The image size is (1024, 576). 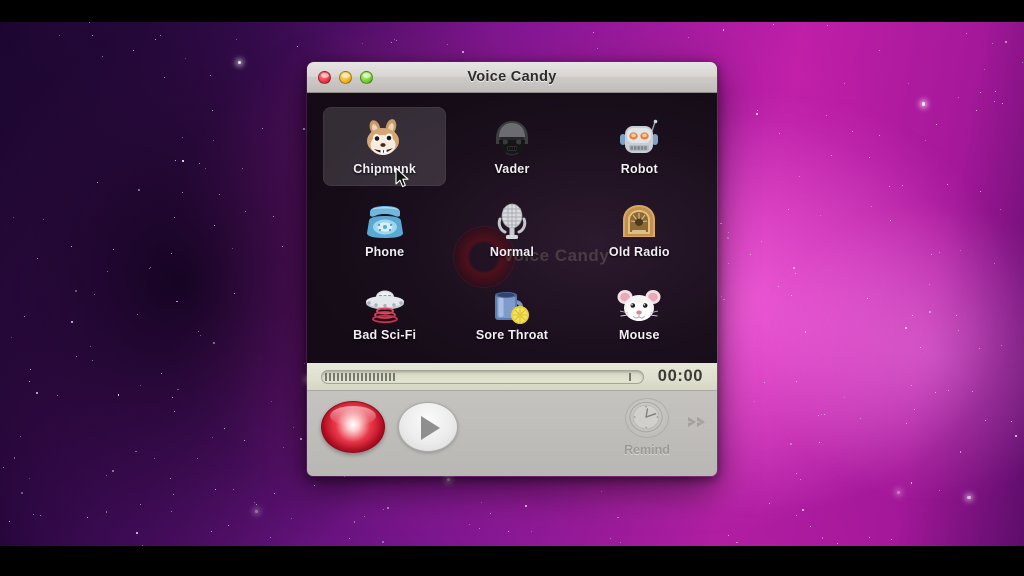 What do you see at coordinates (512, 433) in the screenshot?
I see `transport-buttons-row: Remind` at bounding box center [512, 433].